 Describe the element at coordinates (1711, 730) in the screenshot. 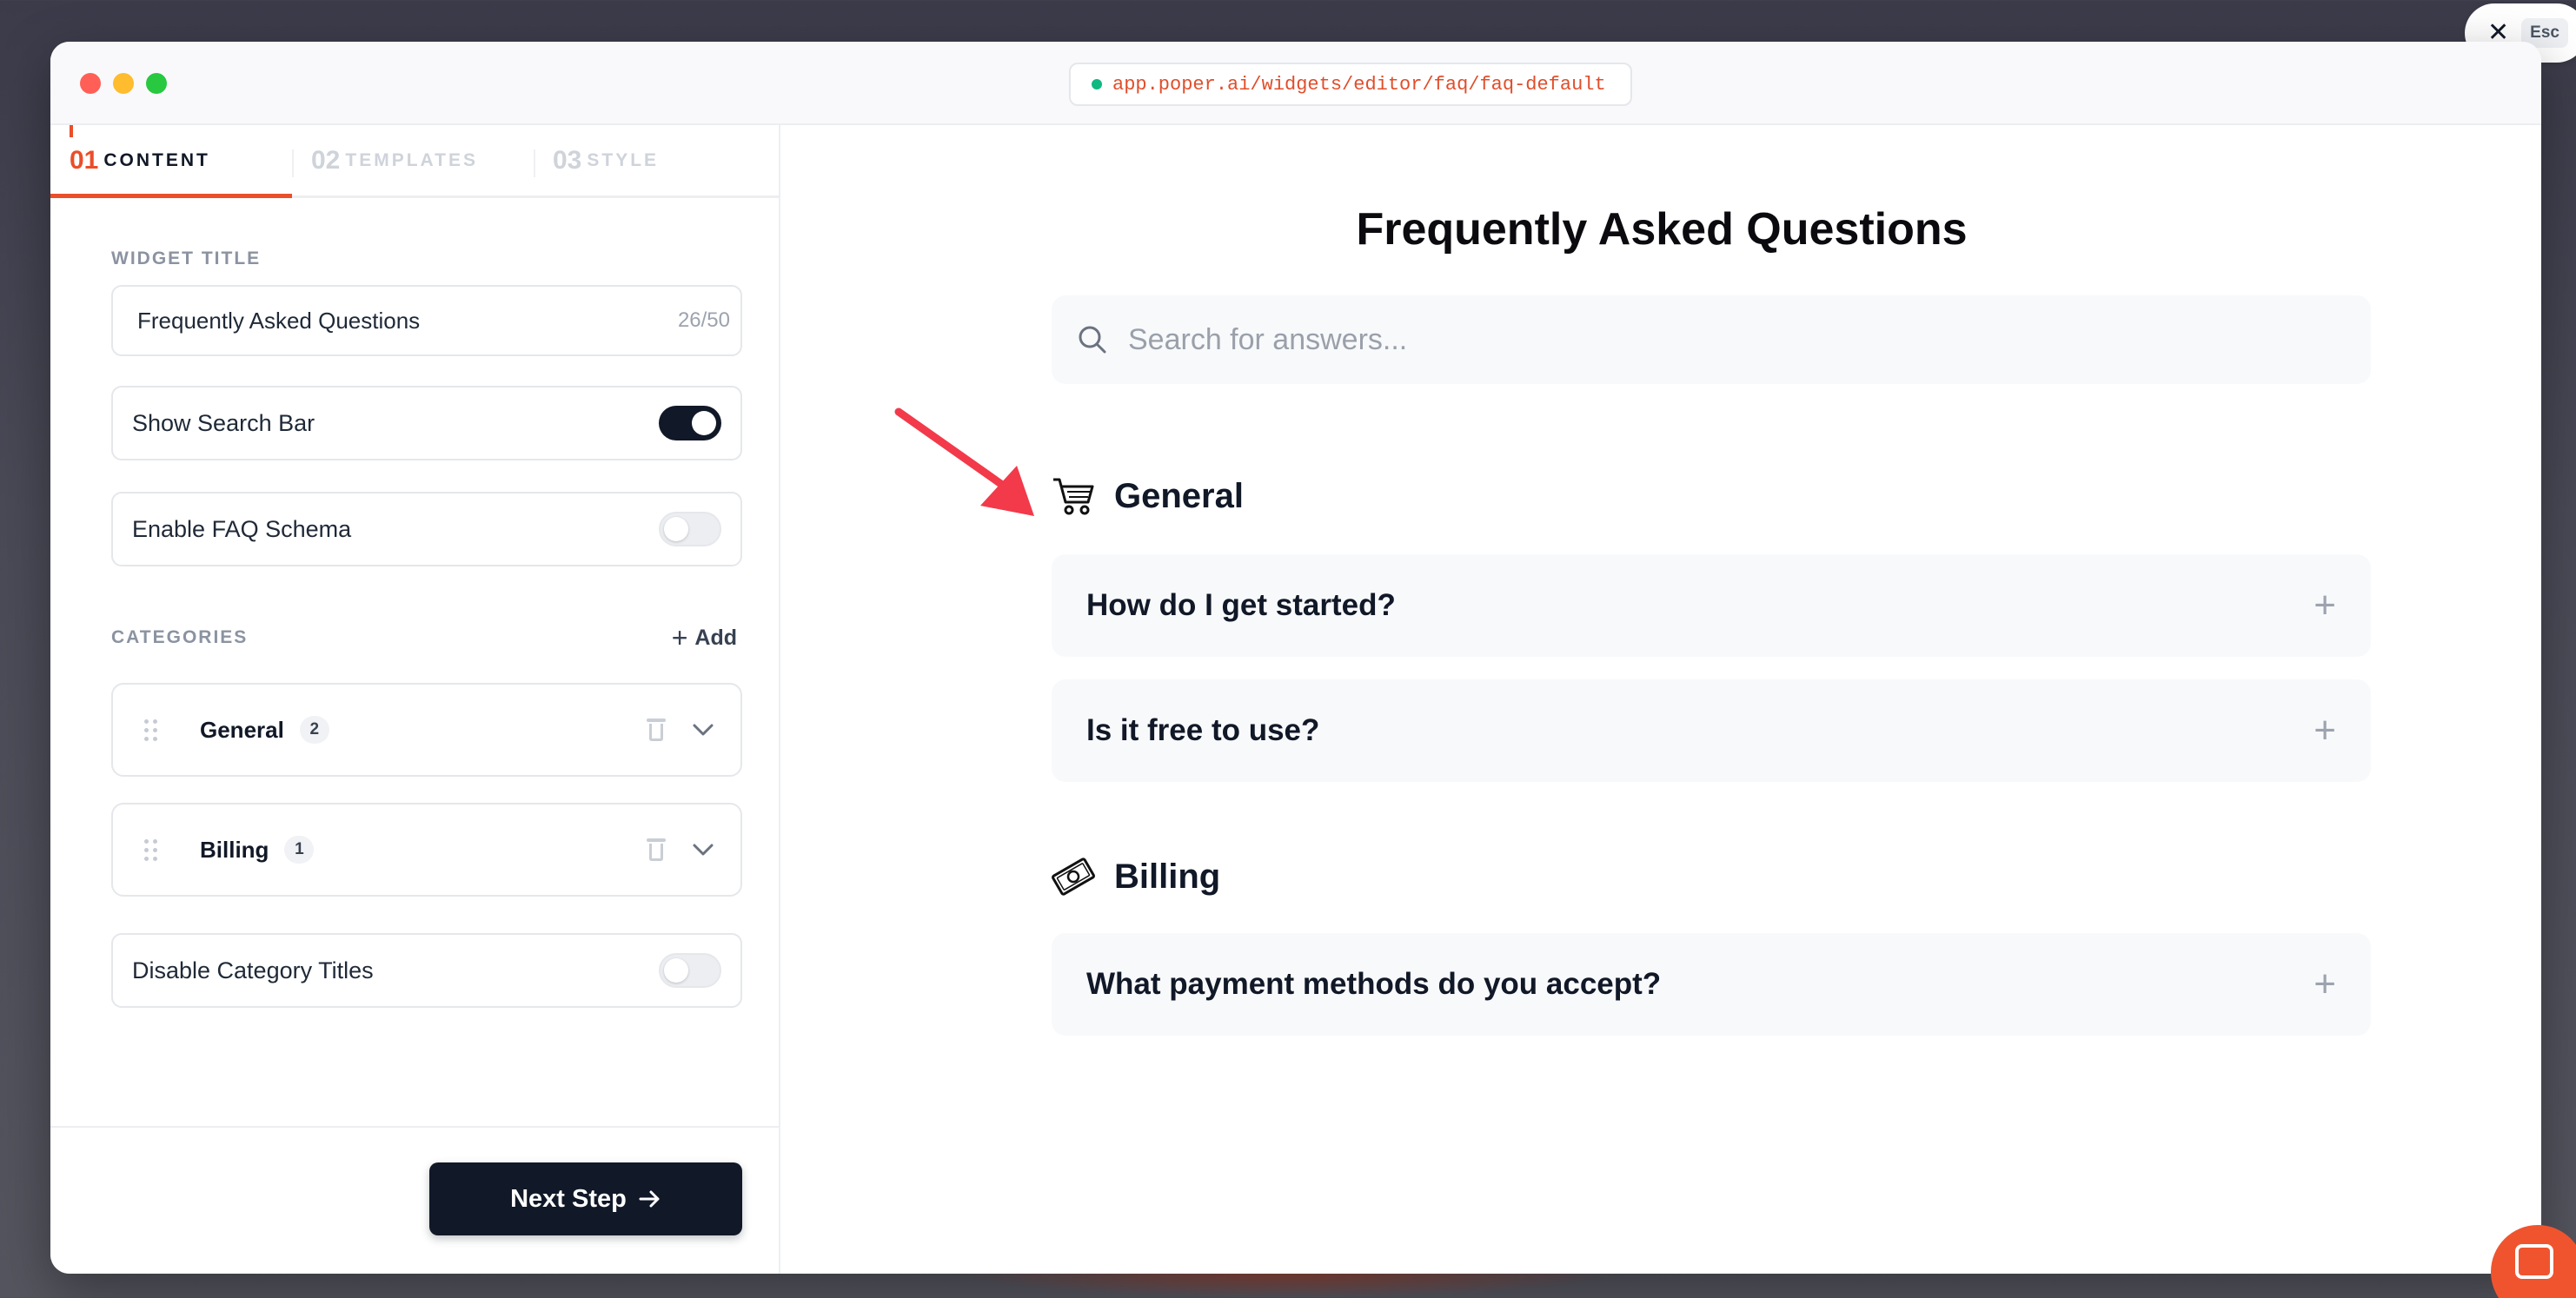

I see `faq-item: Is it free to use? +` at that location.